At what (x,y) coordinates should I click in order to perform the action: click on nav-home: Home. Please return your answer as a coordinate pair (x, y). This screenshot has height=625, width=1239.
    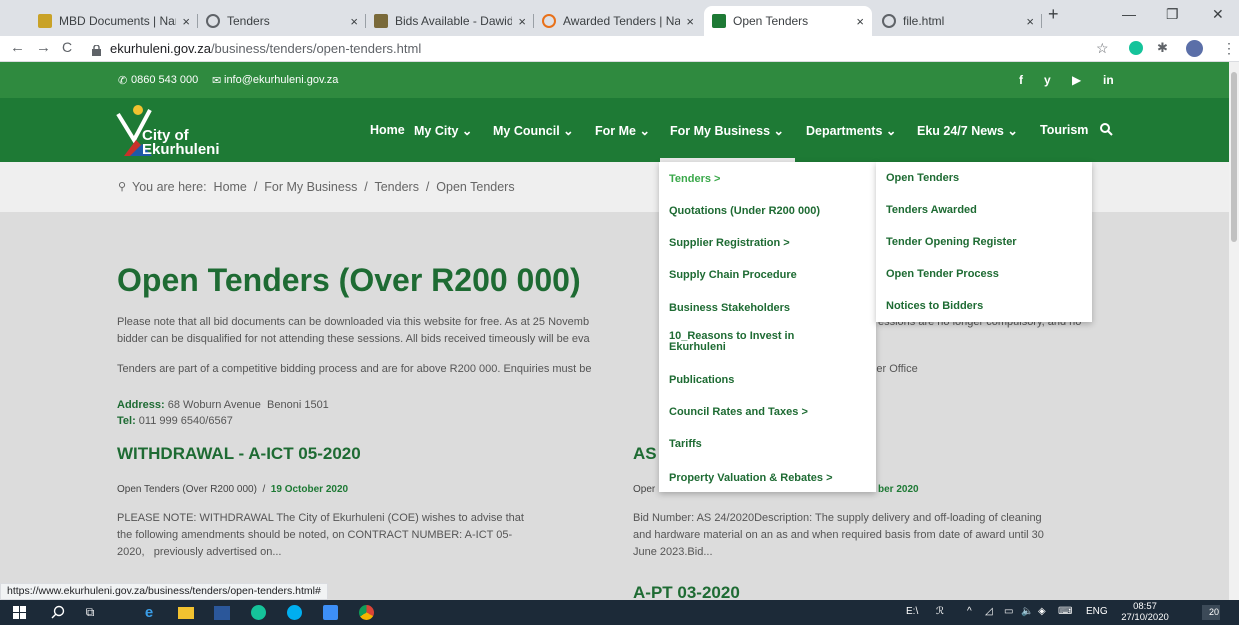
    Looking at the image, I should click on (387, 130).